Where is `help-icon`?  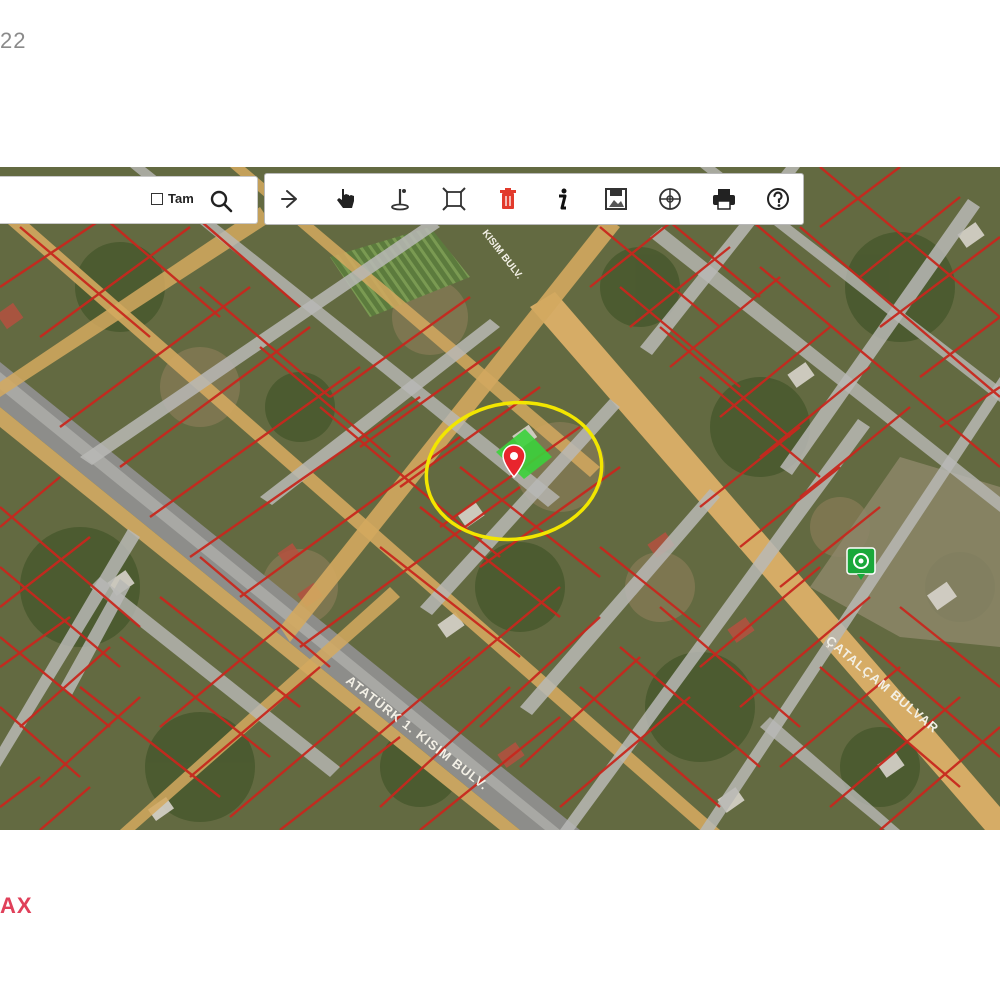 help-icon is located at coordinates (778, 199).